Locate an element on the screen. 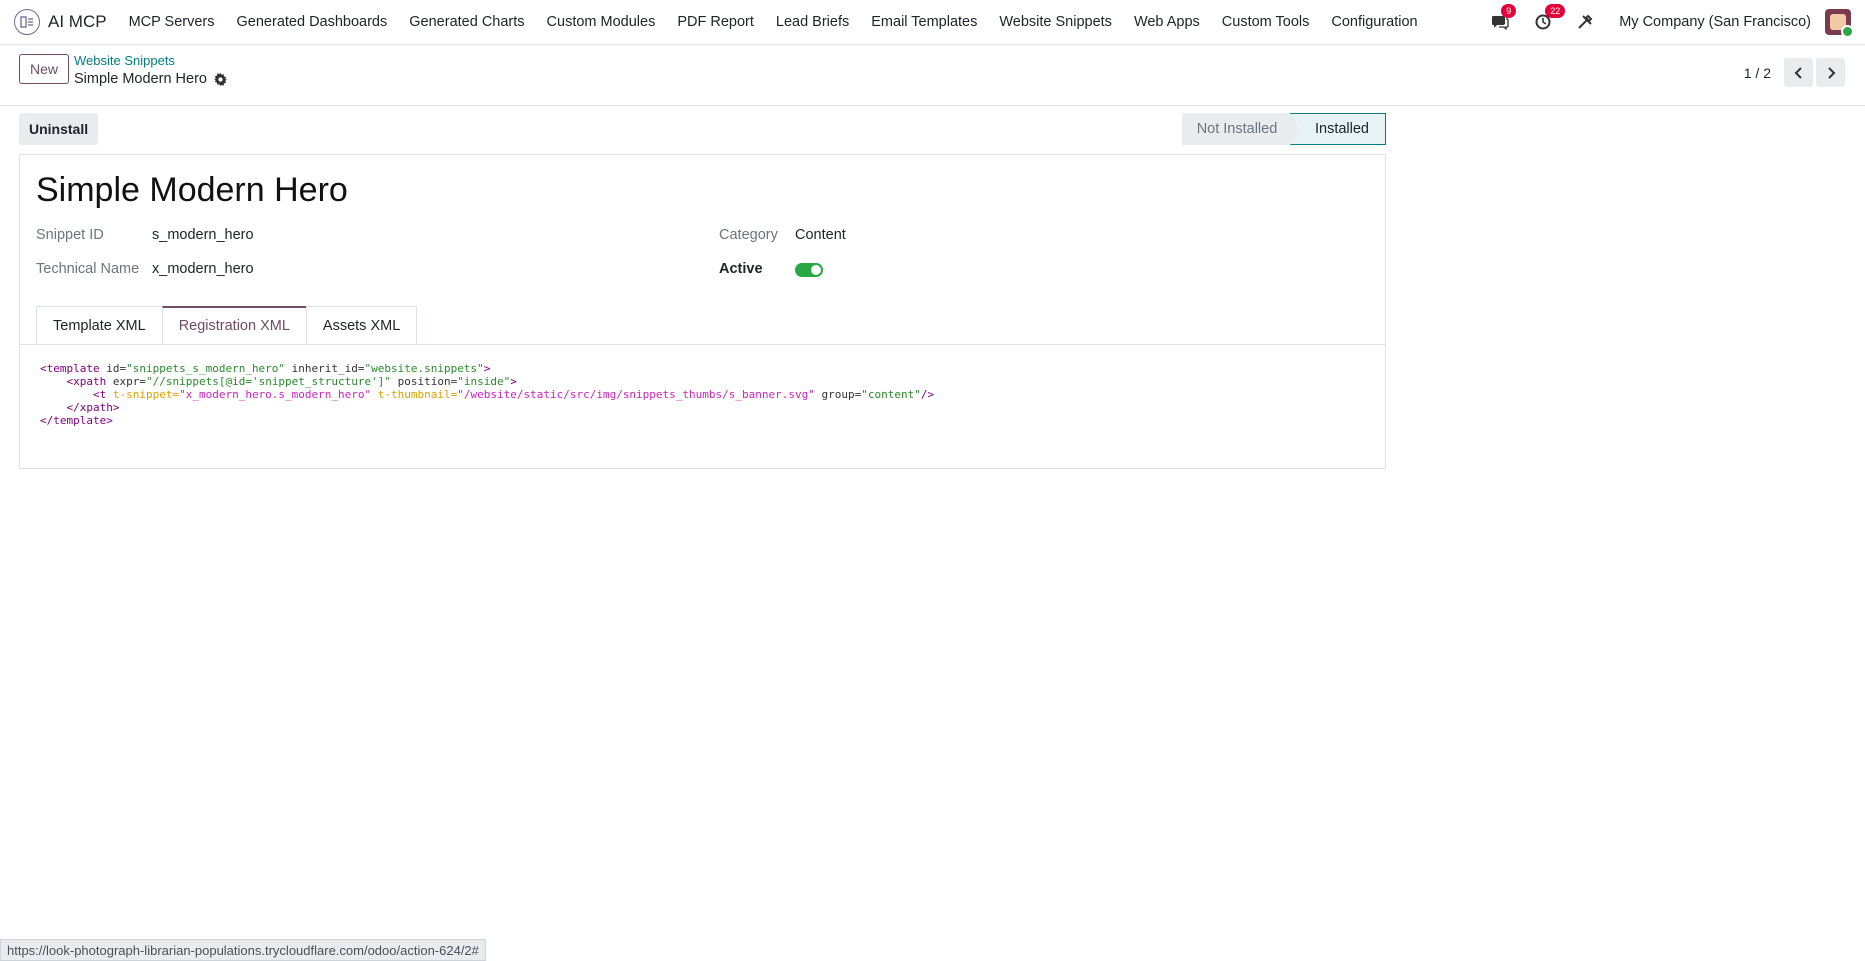 This screenshot has height=961, width=1865. stage-installed: Installed is located at coordinates (1338, 129).